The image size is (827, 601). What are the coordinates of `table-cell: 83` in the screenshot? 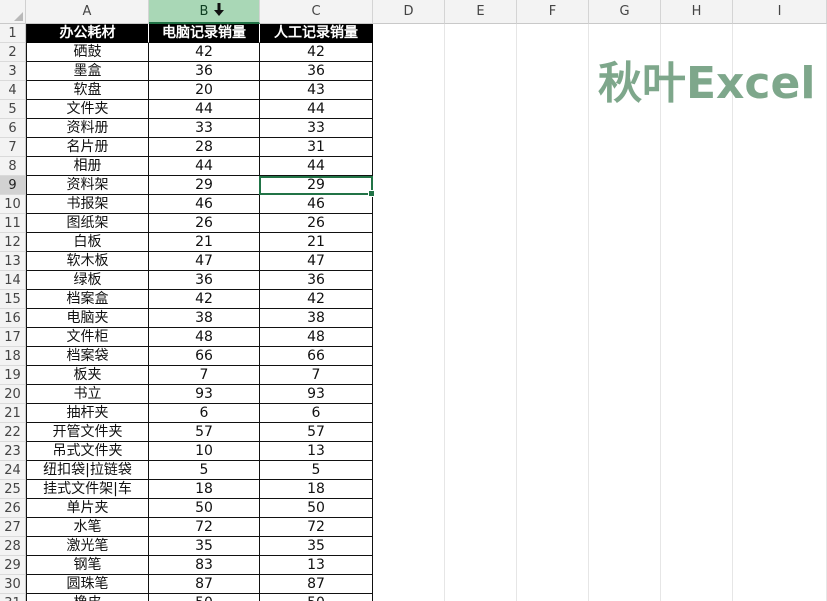 It's located at (204, 565).